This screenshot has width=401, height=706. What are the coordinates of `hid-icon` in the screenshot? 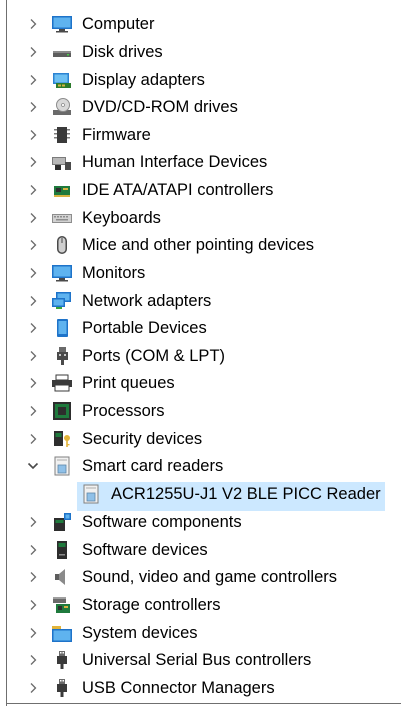 It's located at (62, 162).